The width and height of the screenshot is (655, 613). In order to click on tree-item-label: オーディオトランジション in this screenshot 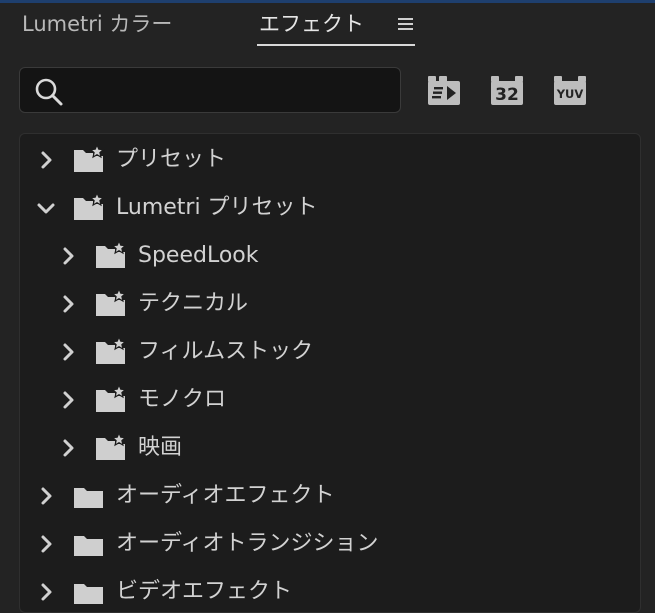, I will do `click(247, 543)`.